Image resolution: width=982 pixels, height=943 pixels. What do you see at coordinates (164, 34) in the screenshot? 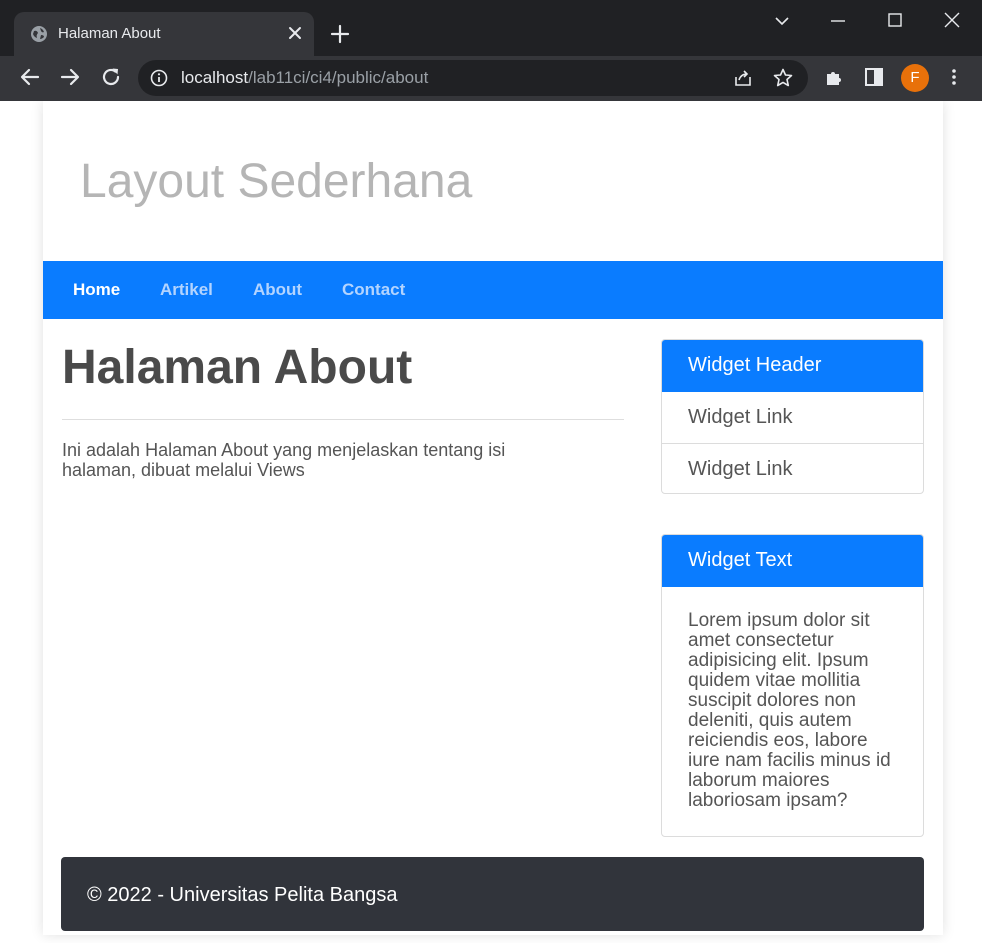
I see `browser-tab: Halaman About` at bounding box center [164, 34].